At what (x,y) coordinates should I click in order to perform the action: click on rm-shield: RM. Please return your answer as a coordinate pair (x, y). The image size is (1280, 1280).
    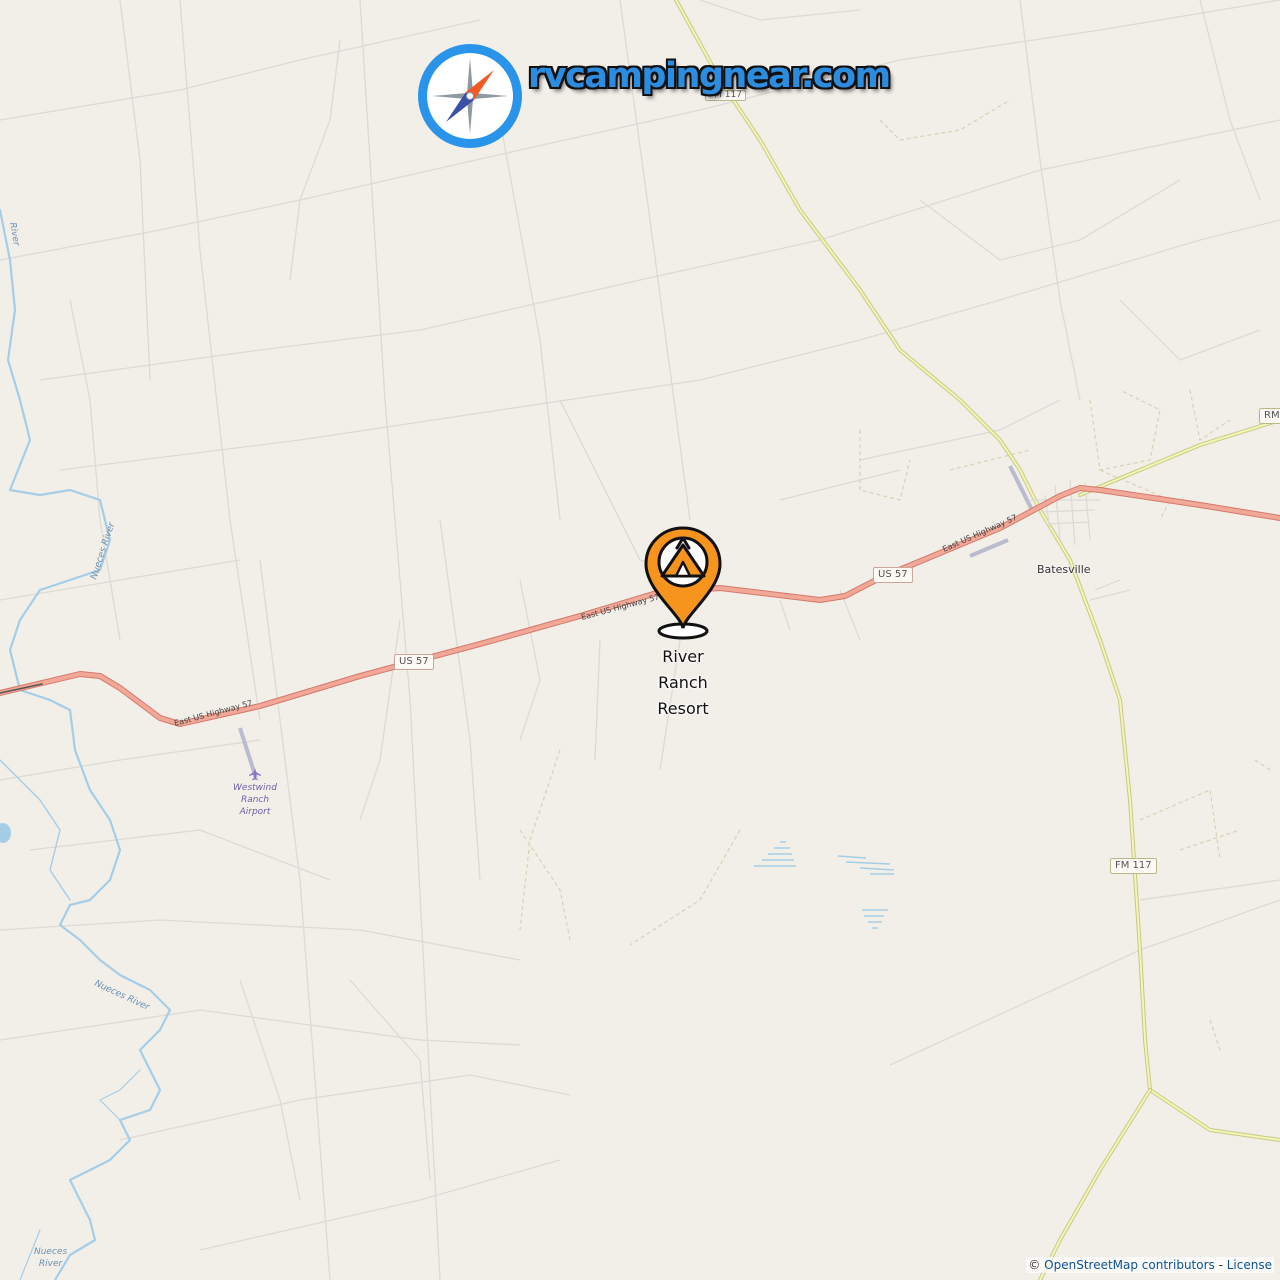
    Looking at the image, I should click on (1269, 416).